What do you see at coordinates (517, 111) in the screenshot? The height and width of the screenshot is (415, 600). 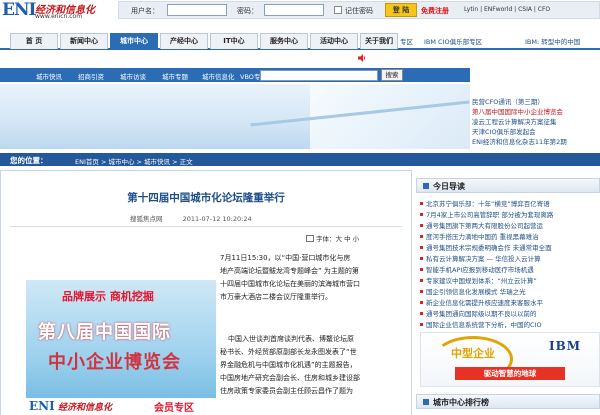 I see `promo-link: 第八届中国国际中小企业博览会` at bounding box center [517, 111].